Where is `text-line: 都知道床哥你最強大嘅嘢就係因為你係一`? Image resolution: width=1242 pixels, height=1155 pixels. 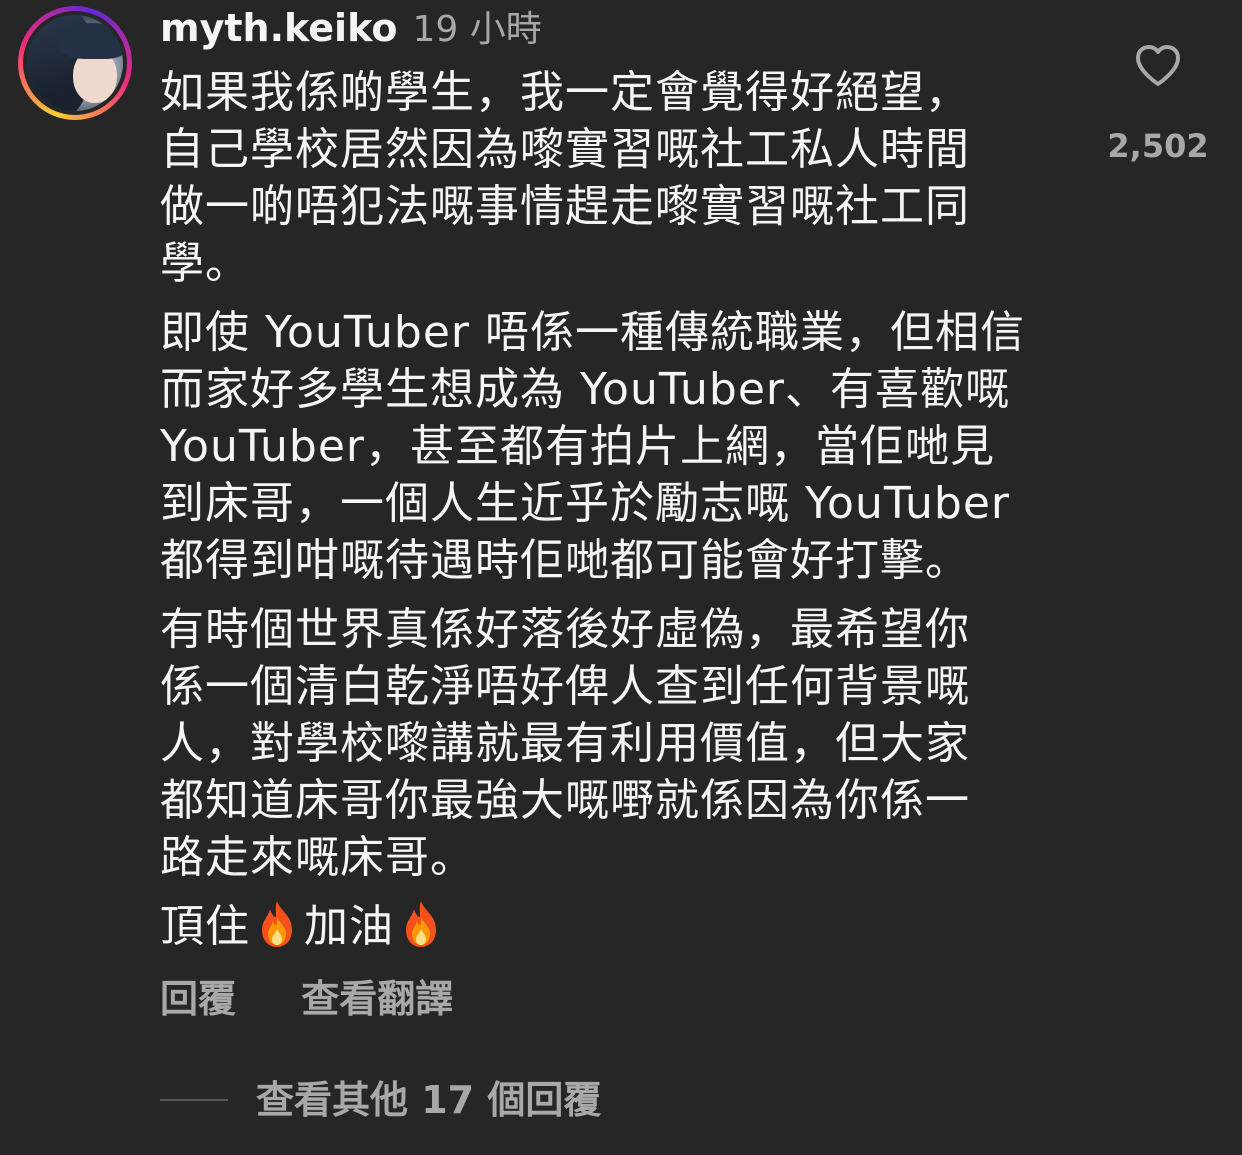 text-line: 都知道床哥你最強大嘅嘢就係因為你係一 is located at coordinates (565, 800).